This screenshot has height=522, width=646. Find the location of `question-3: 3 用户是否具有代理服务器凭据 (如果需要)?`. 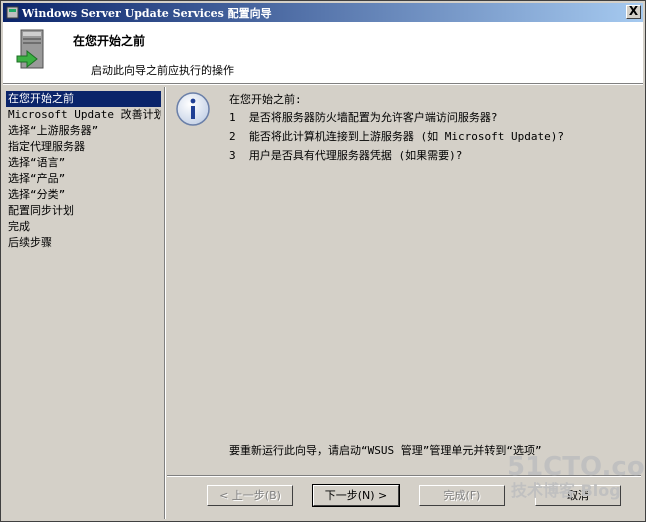

question-3: 3 用户是否具有代理服务器凭据 (如果需要)? is located at coordinates (345, 155).